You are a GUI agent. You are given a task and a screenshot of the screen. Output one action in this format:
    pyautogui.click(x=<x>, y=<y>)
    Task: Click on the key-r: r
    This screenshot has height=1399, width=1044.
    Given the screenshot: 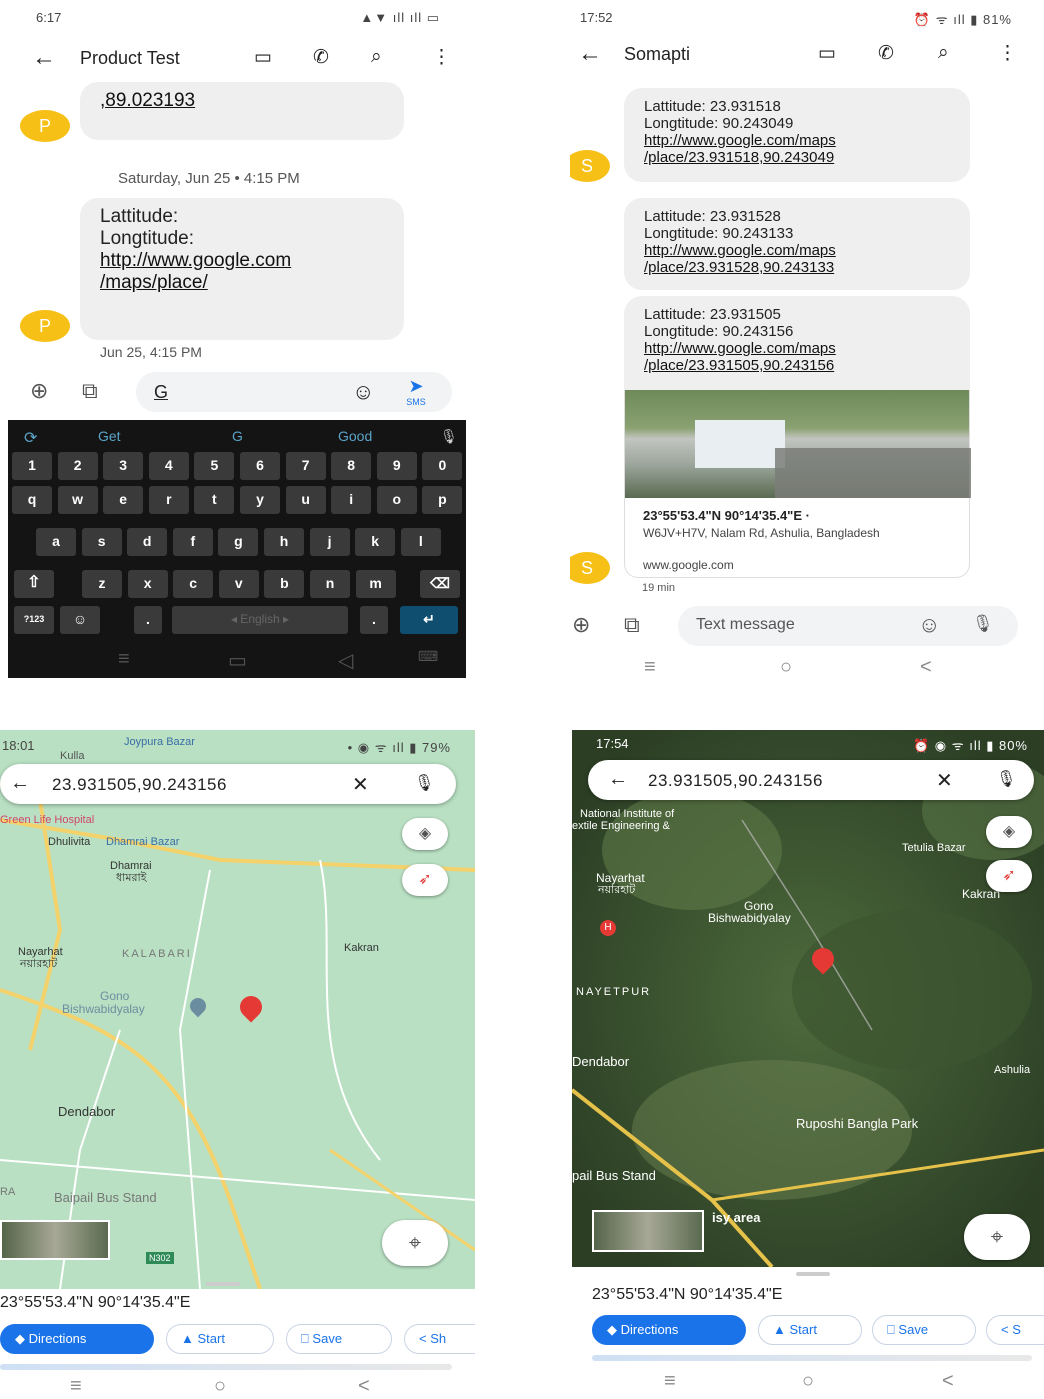 What is the action you would take?
    pyautogui.click(x=168, y=500)
    